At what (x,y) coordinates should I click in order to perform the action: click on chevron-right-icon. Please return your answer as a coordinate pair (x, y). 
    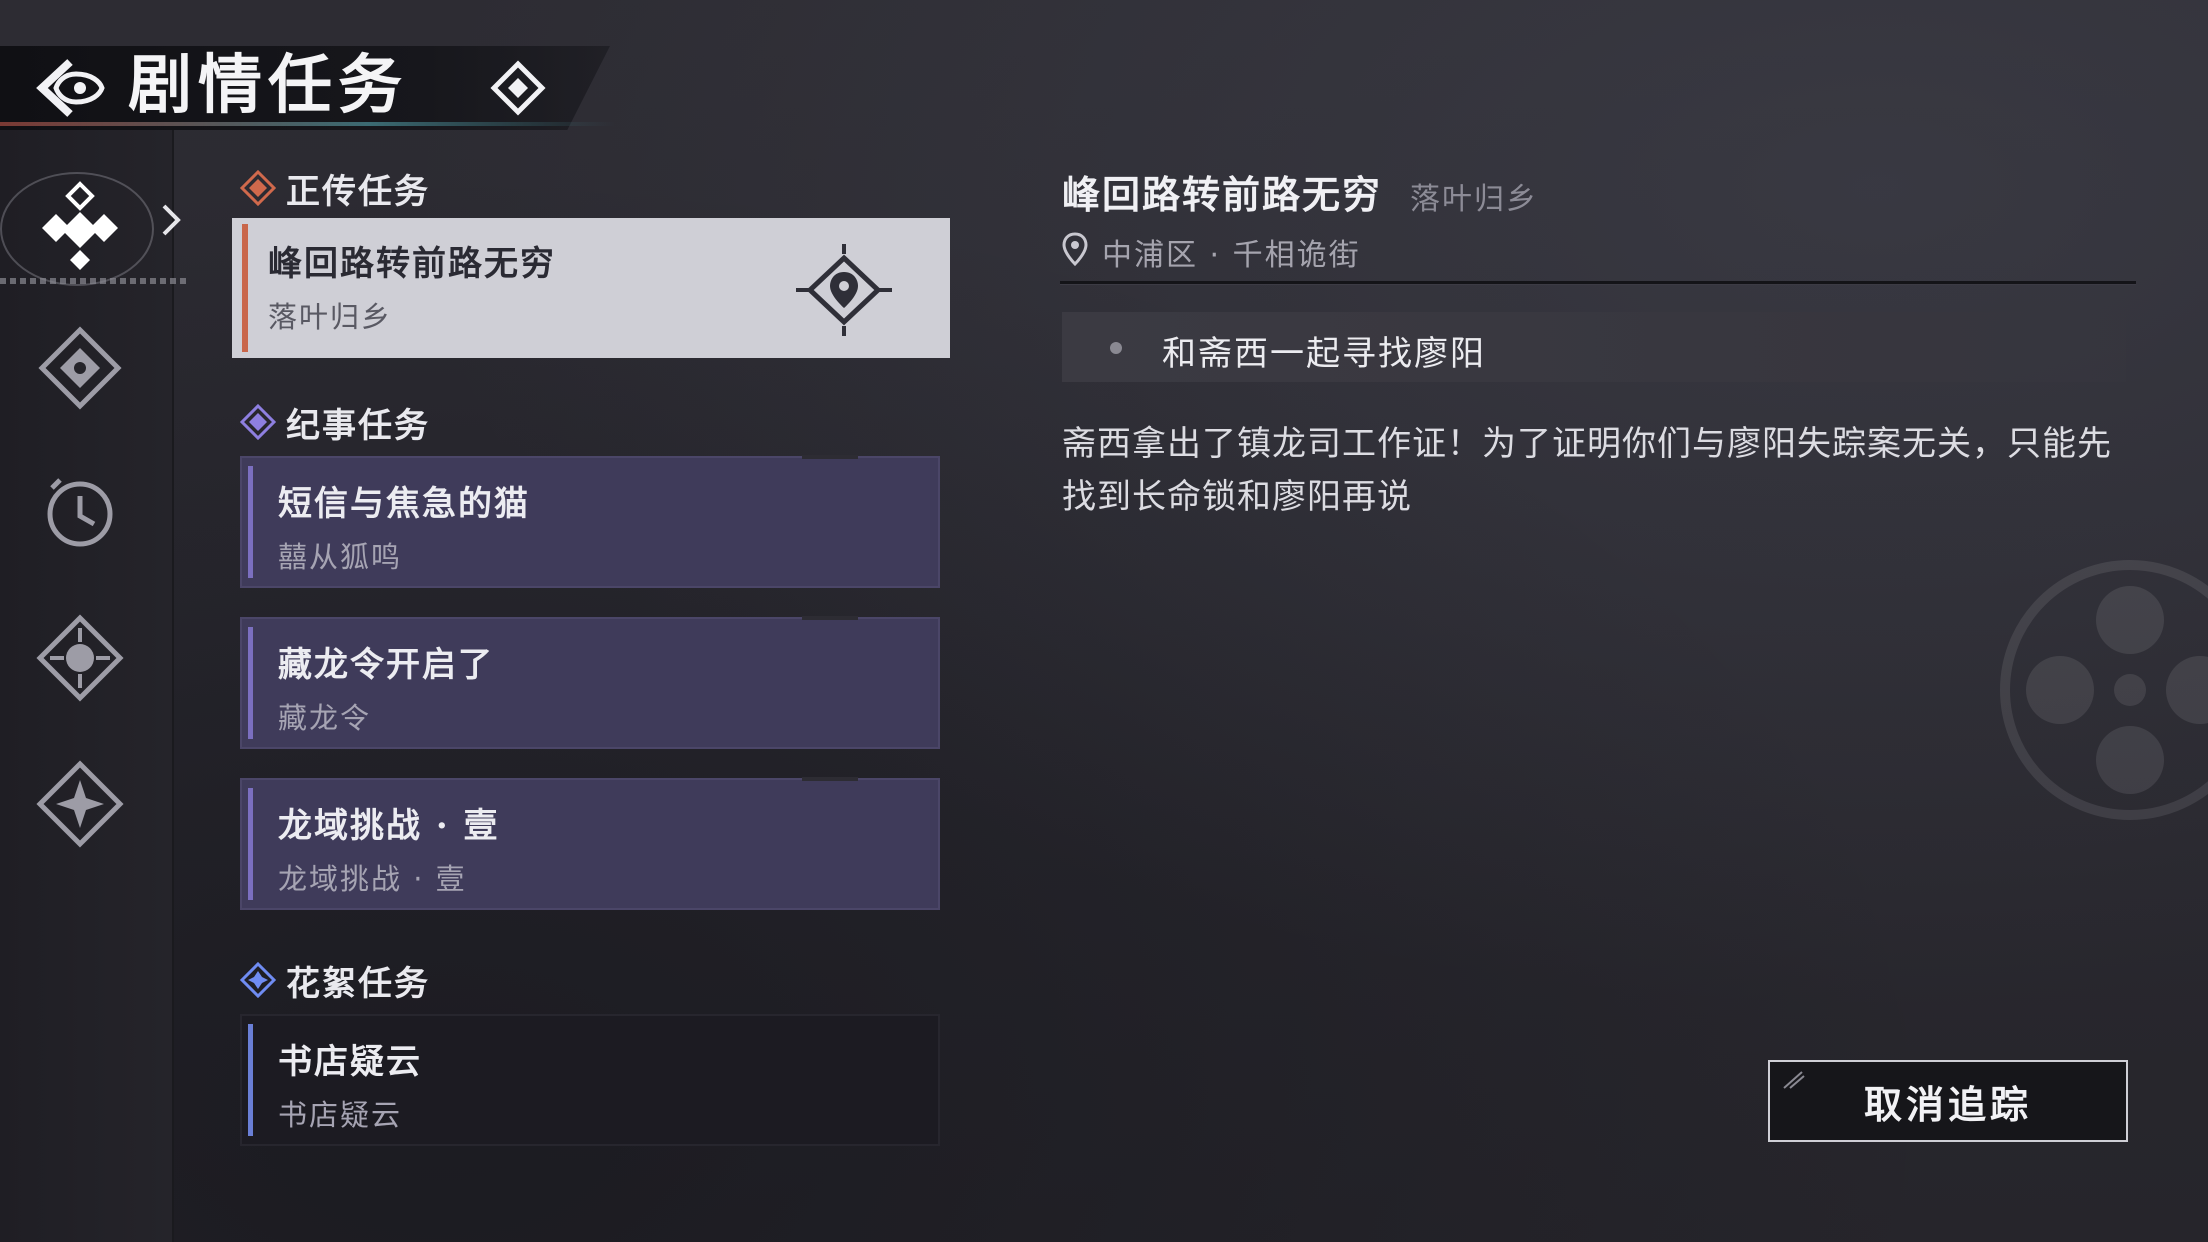
    Looking at the image, I should click on (171, 220).